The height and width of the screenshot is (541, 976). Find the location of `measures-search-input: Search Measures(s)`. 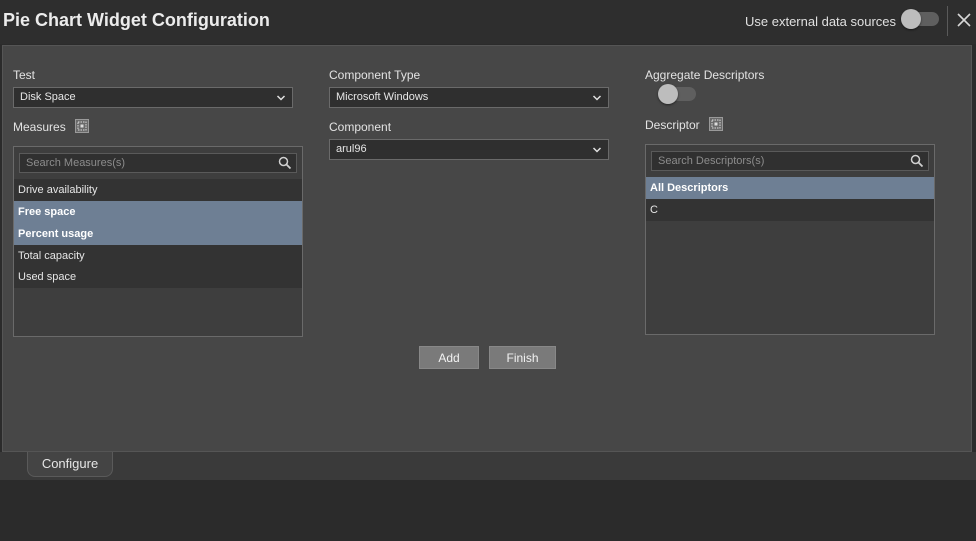

measures-search-input: Search Measures(s) is located at coordinates (158, 163).